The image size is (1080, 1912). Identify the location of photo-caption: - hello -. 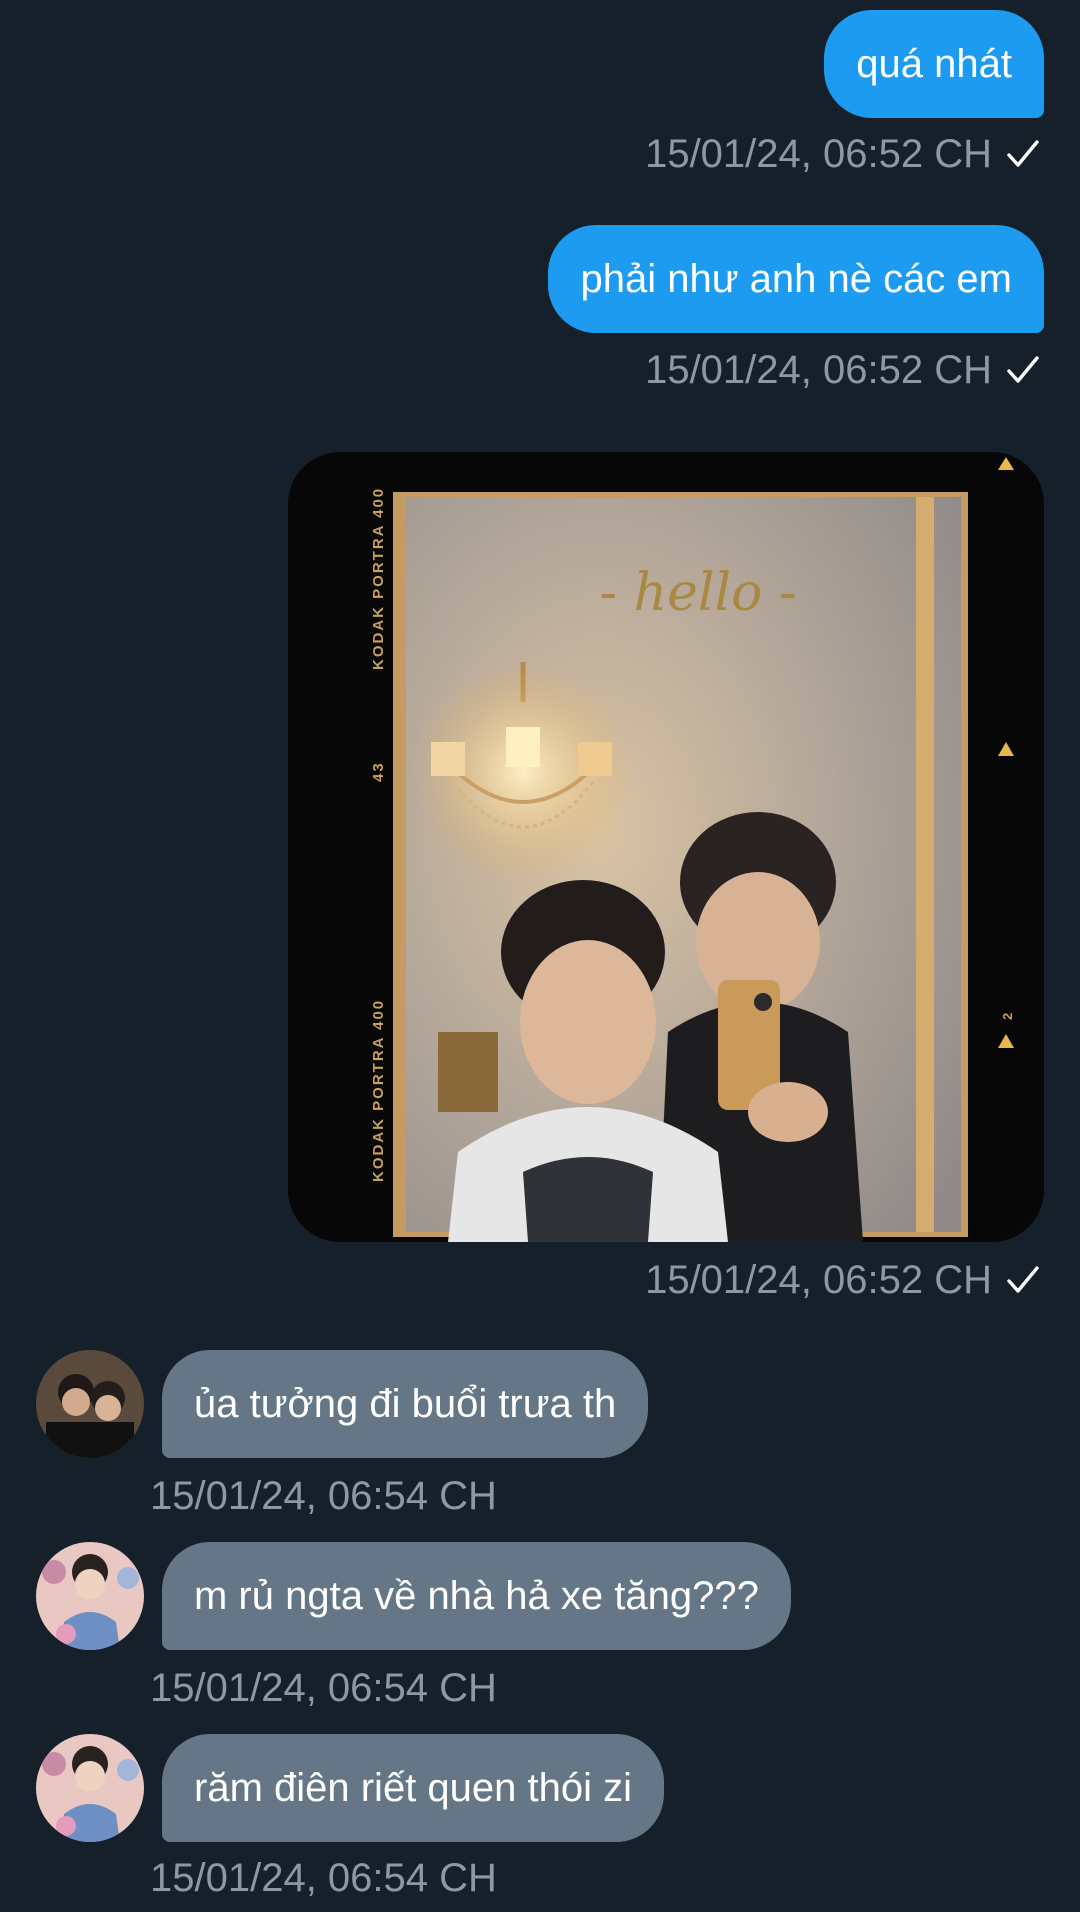
(697, 593).